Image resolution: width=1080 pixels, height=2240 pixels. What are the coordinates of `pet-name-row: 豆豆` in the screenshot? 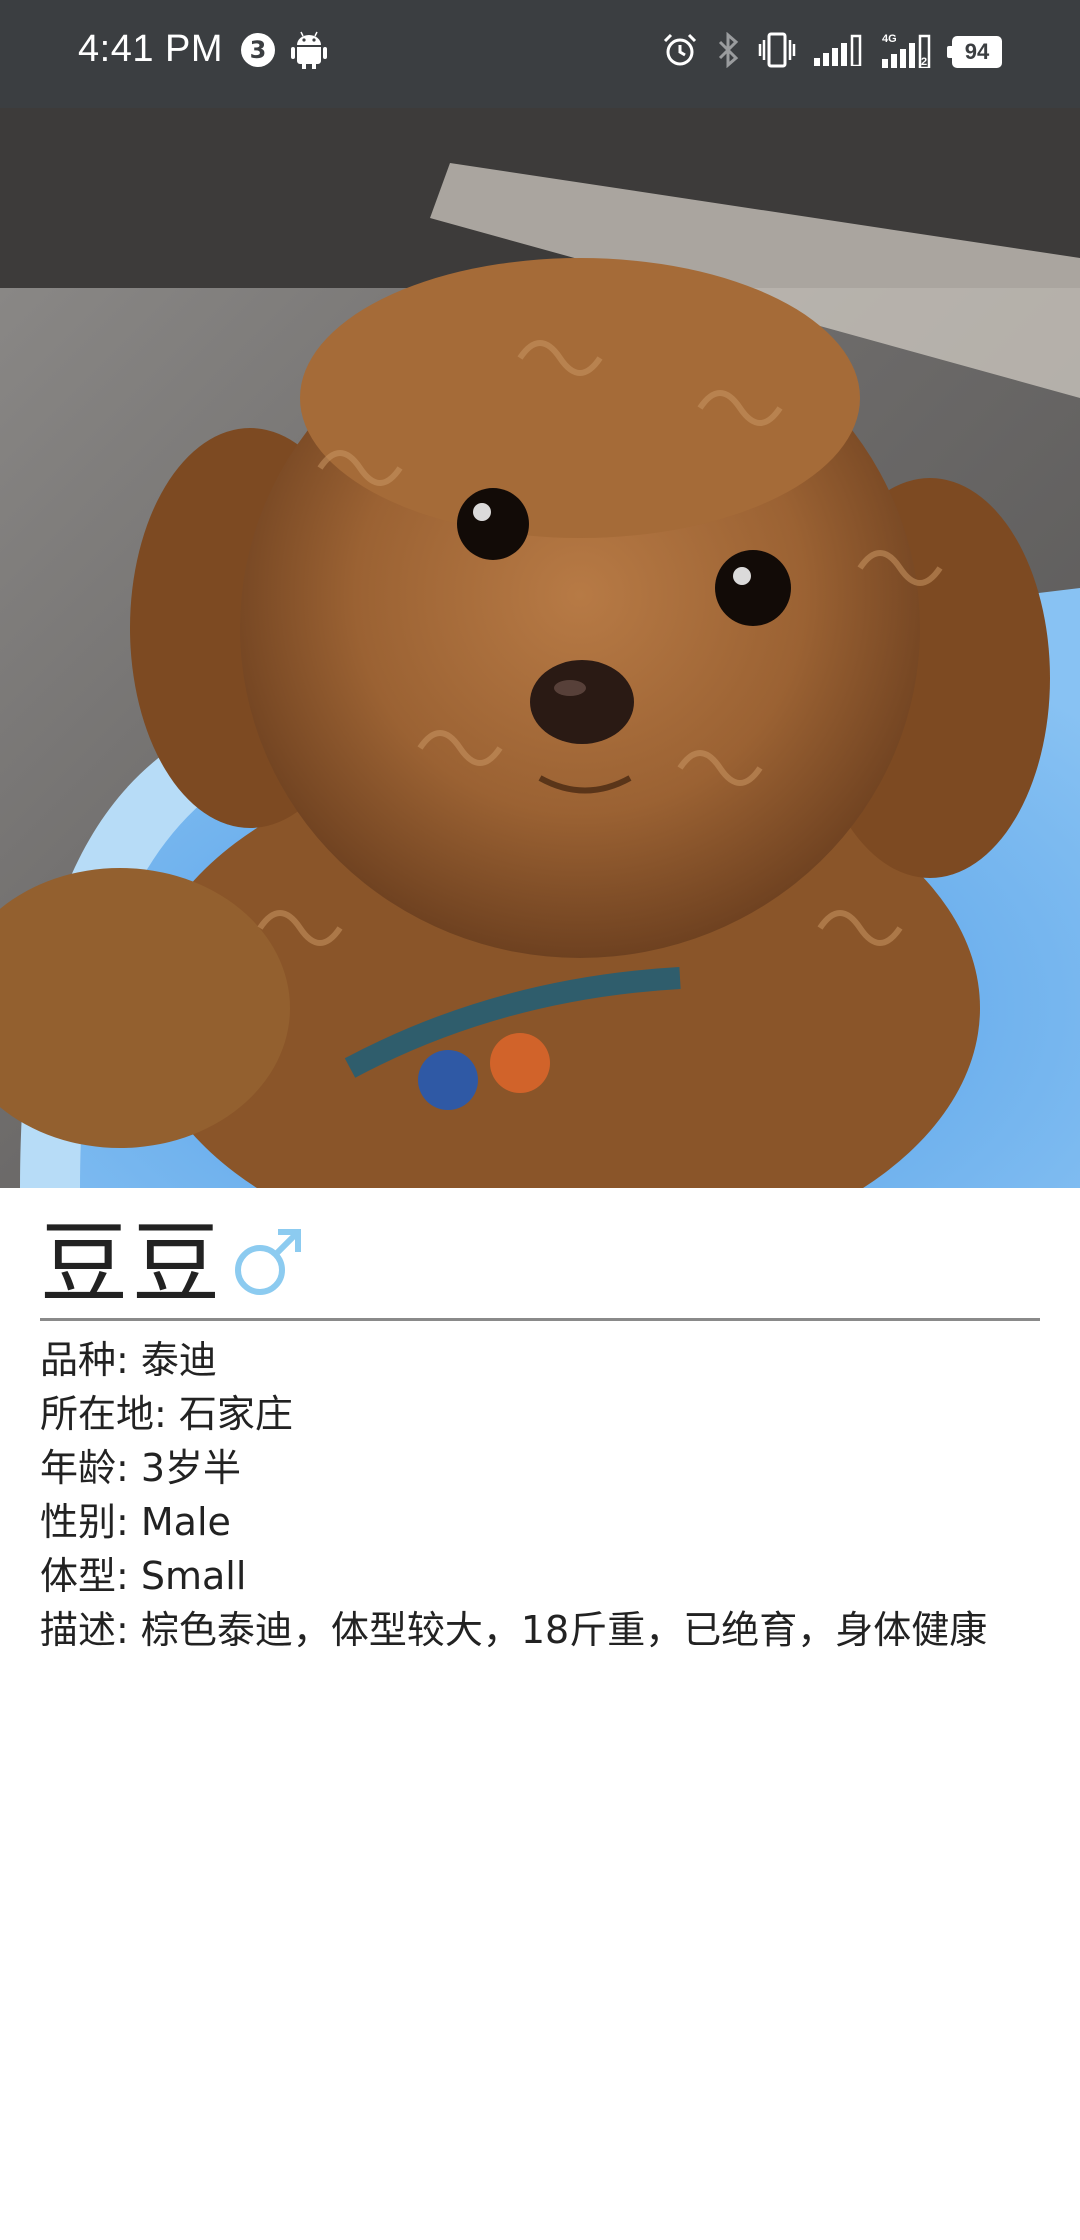 It's located at (540, 1254).